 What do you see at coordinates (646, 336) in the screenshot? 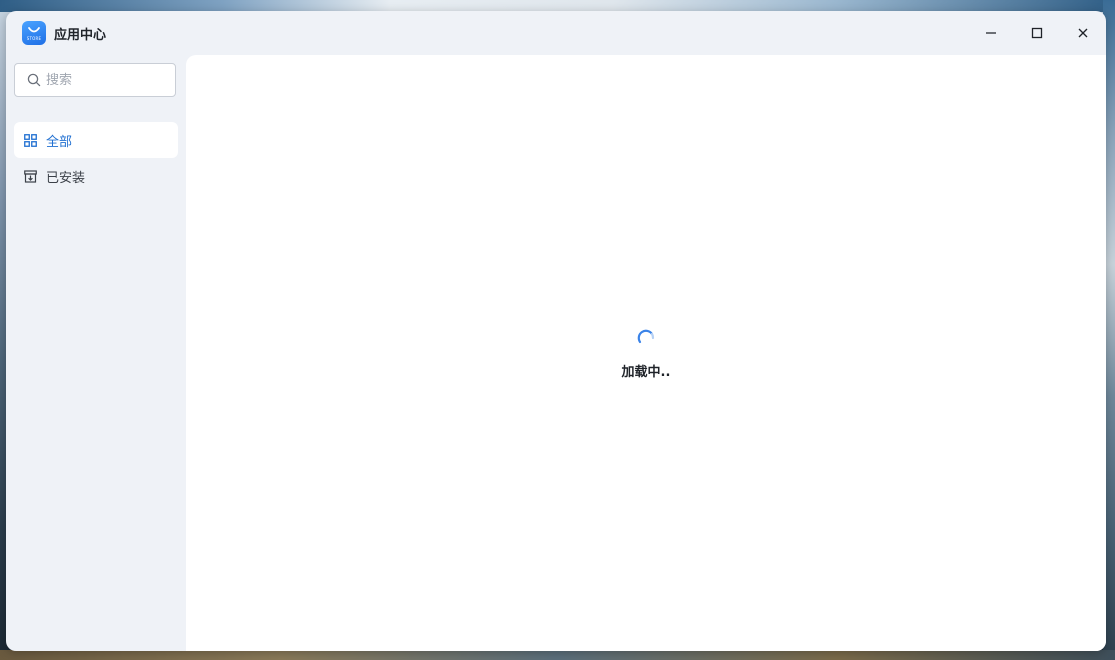
I see `loading-spinner-icon` at bounding box center [646, 336].